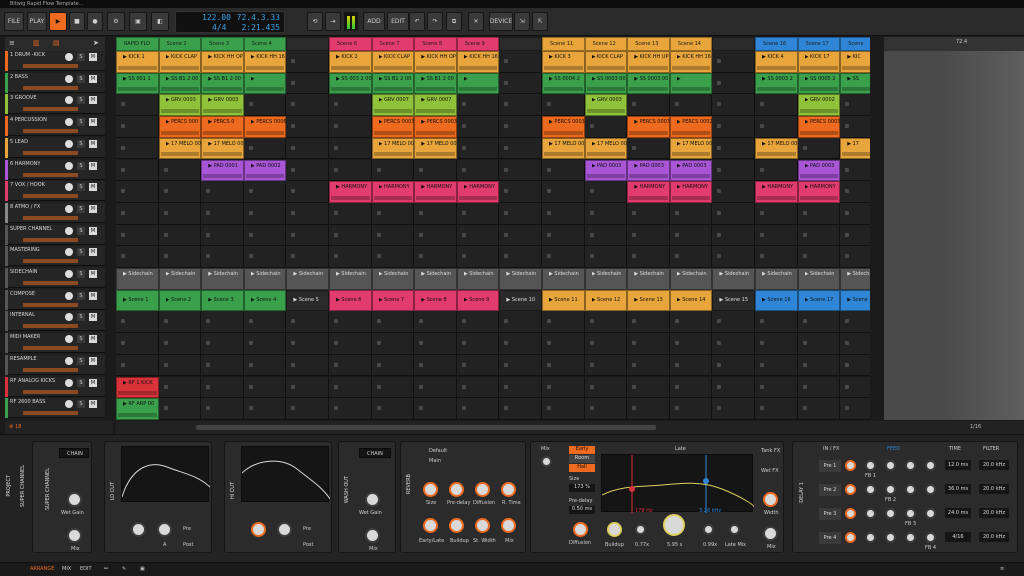 This screenshot has height=576, width=1024. Describe the element at coordinates (166, 474) in the screenshot. I see `lo-cut-spectrum` at that location.